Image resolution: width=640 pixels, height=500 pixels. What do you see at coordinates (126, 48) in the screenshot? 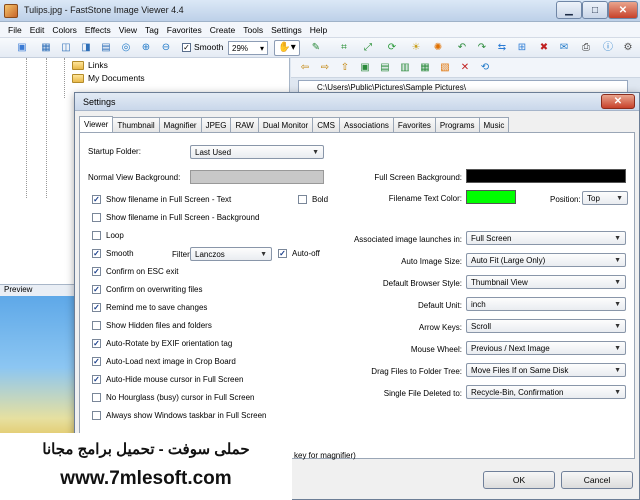
I see `best-fit-icon: ◎` at bounding box center [126, 48].